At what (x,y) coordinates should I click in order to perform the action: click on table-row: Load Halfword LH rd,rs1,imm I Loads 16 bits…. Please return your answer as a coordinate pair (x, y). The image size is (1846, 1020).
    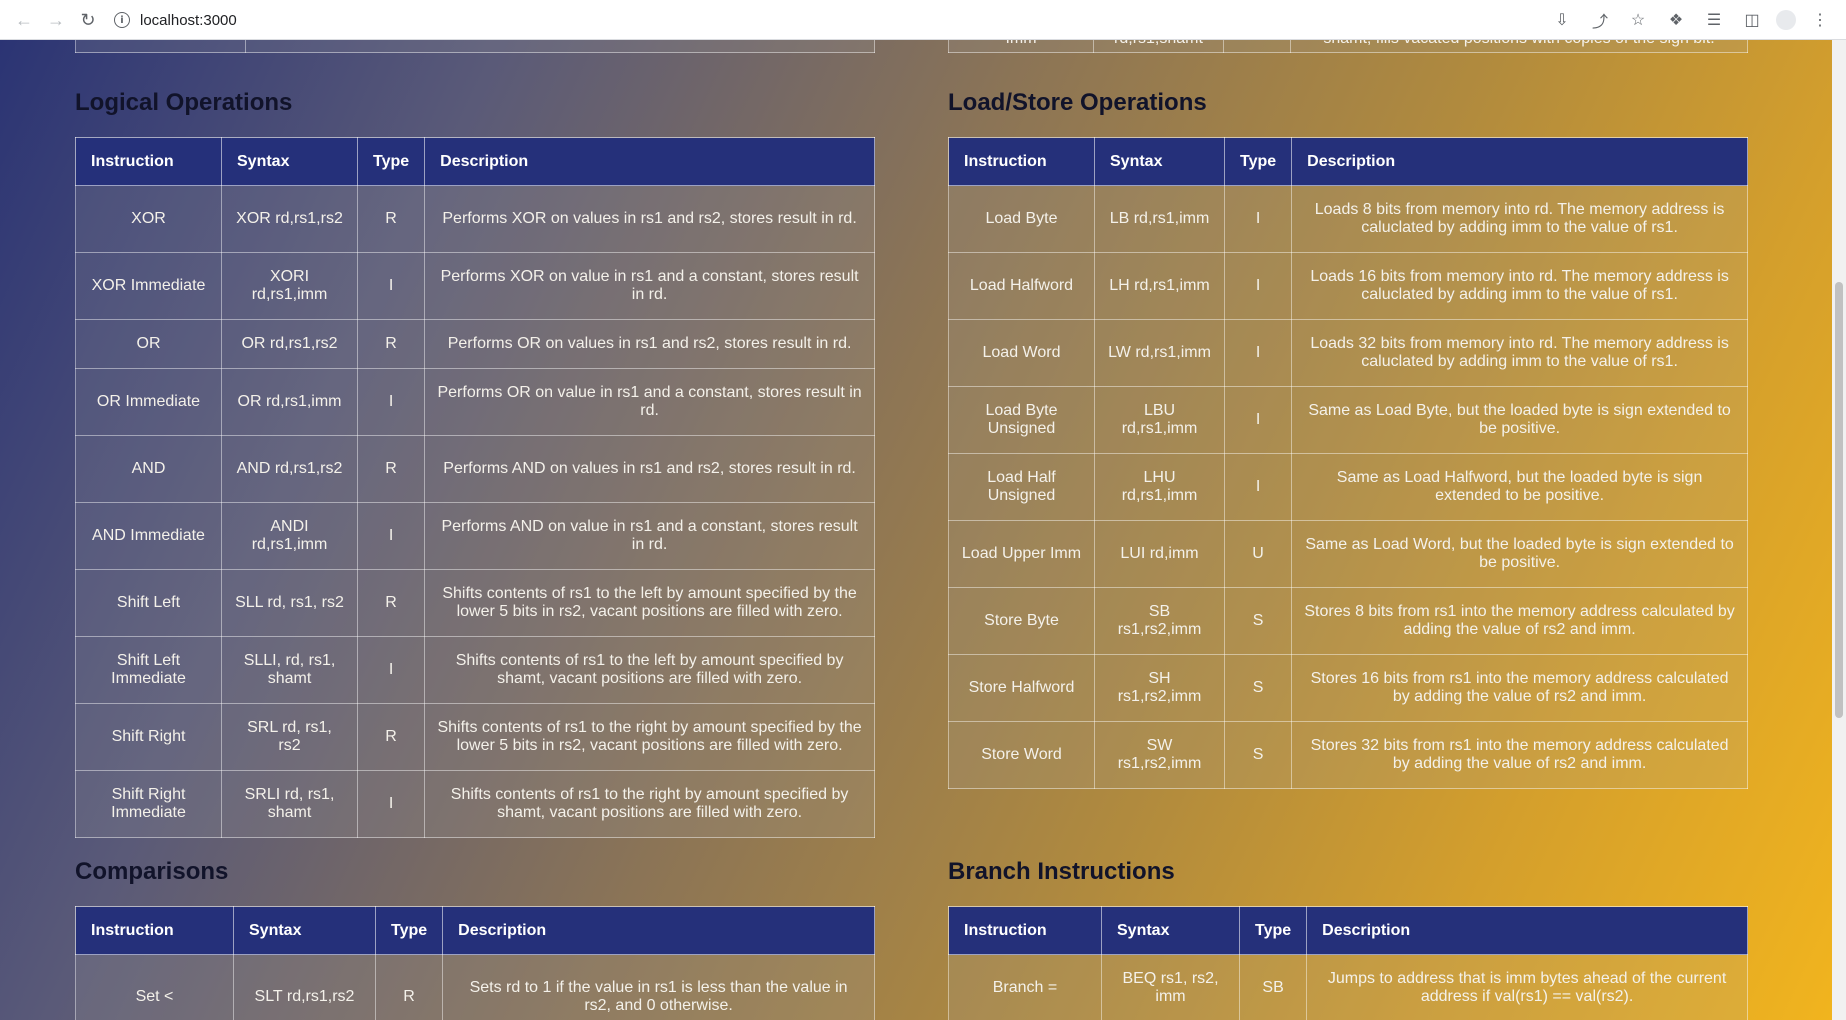
    Looking at the image, I should click on (1348, 286).